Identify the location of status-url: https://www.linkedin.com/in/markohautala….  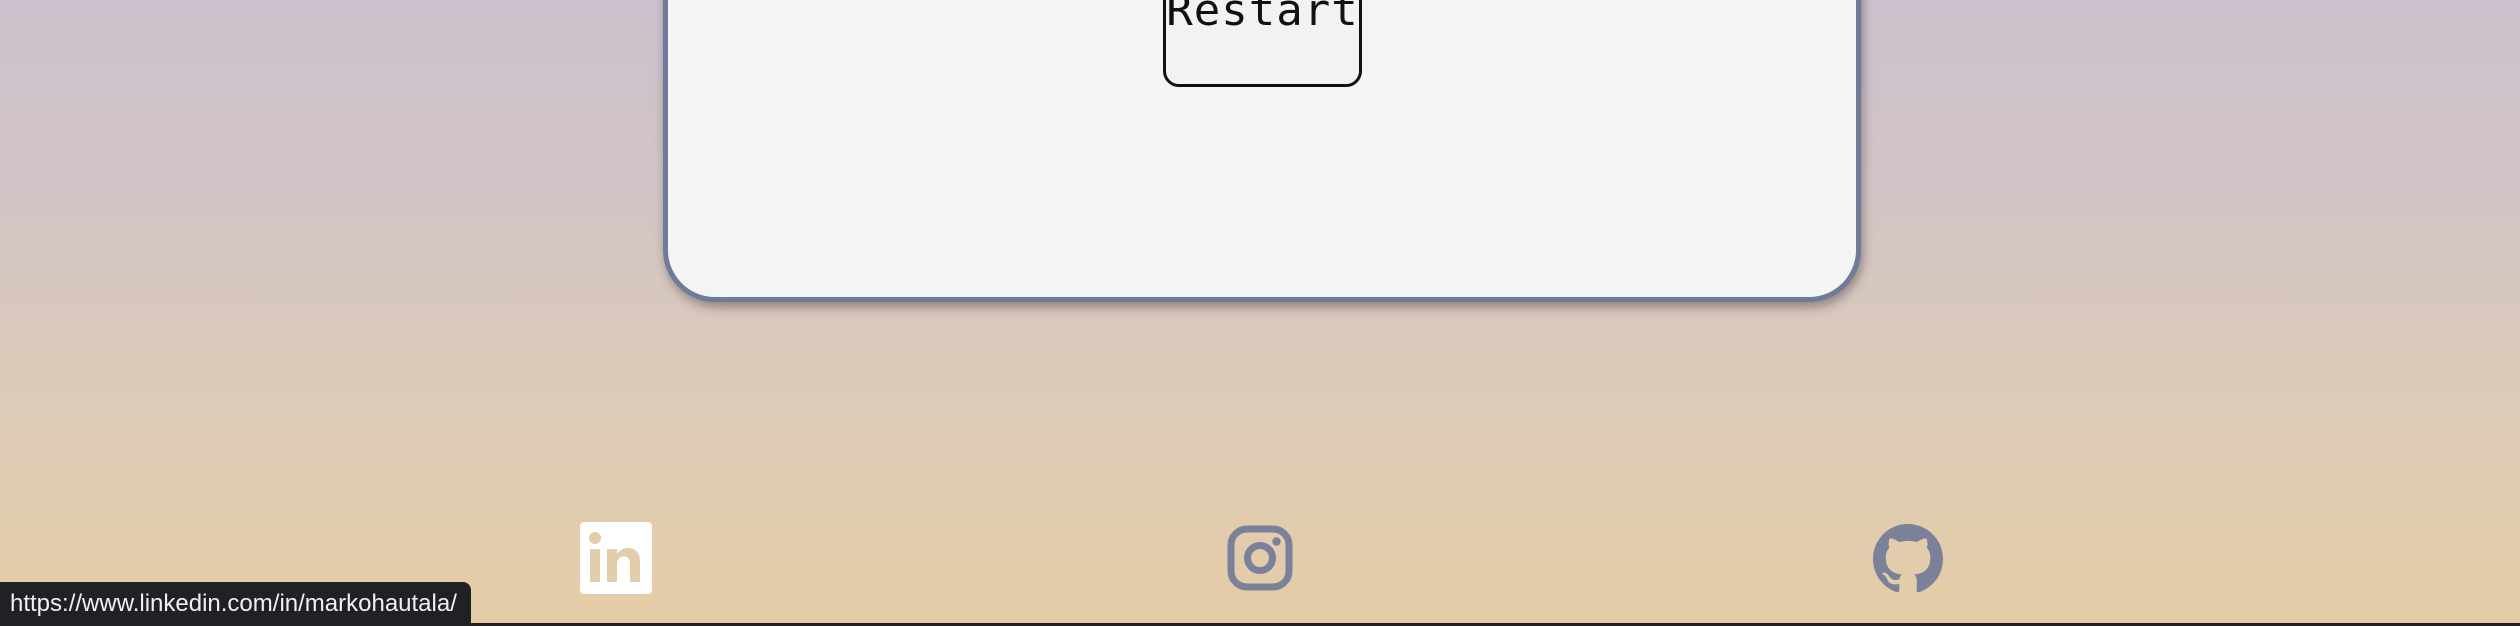
(233, 603).